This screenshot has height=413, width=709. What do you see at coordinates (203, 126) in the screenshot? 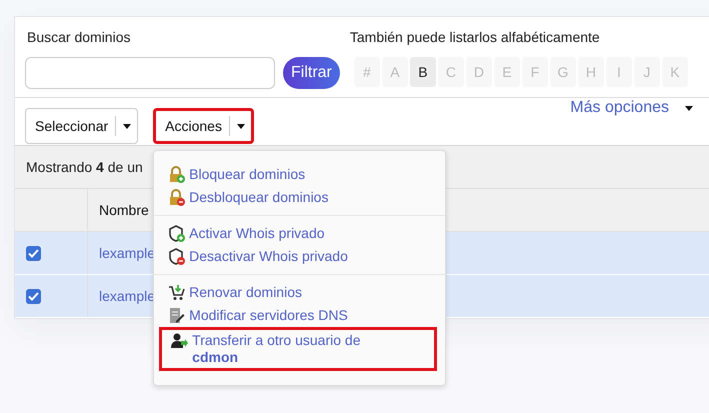
I see `actions-dropdown: Acciones` at bounding box center [203, 126].